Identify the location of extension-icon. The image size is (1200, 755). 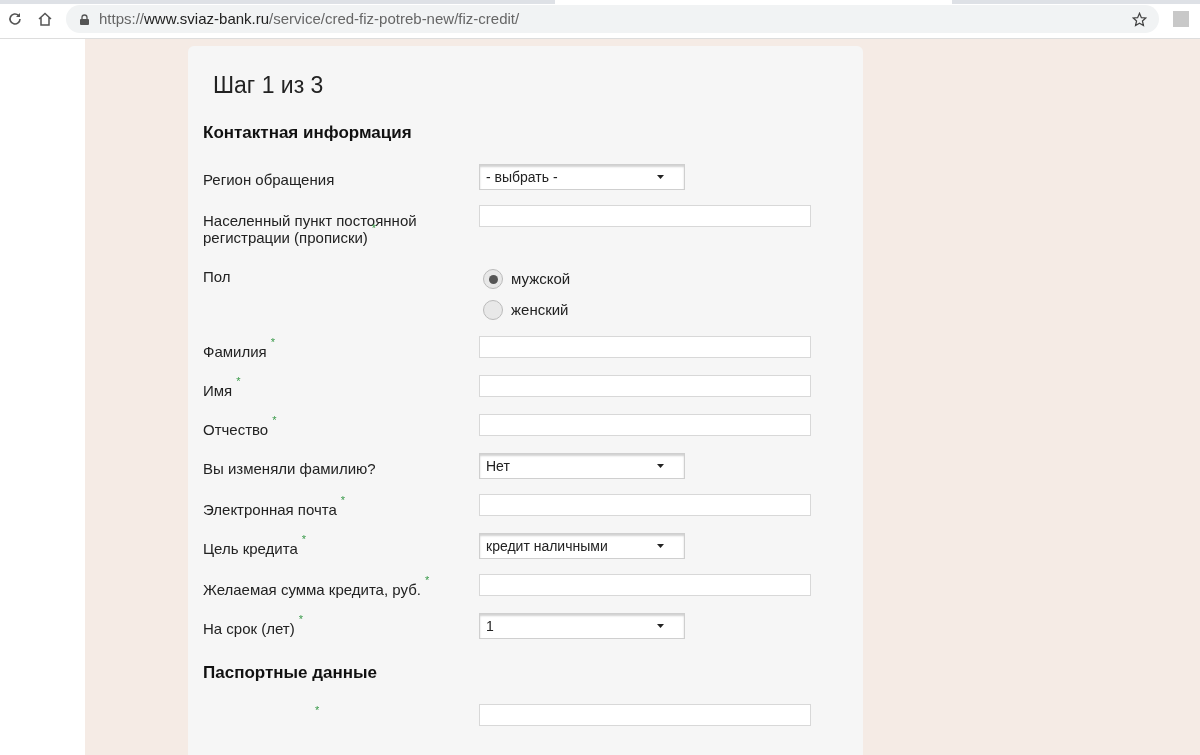
(1181, 19).